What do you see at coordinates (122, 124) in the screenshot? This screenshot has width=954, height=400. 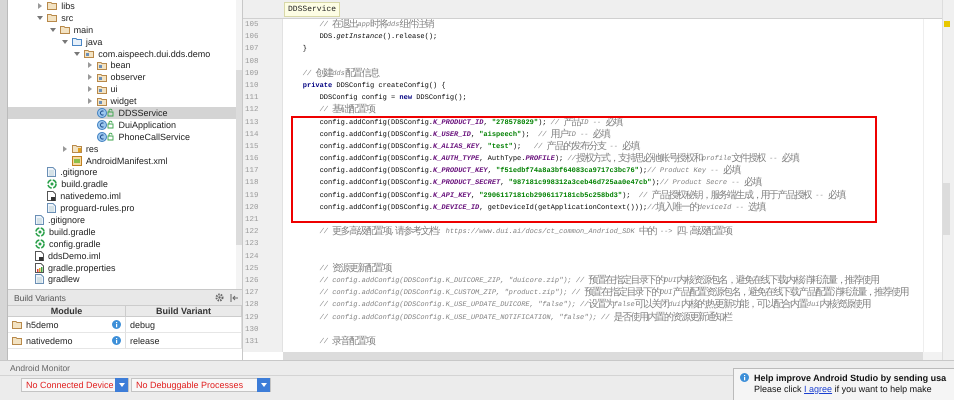 I see `tree-item: DuiApplication` at bounding box center [122, 124].